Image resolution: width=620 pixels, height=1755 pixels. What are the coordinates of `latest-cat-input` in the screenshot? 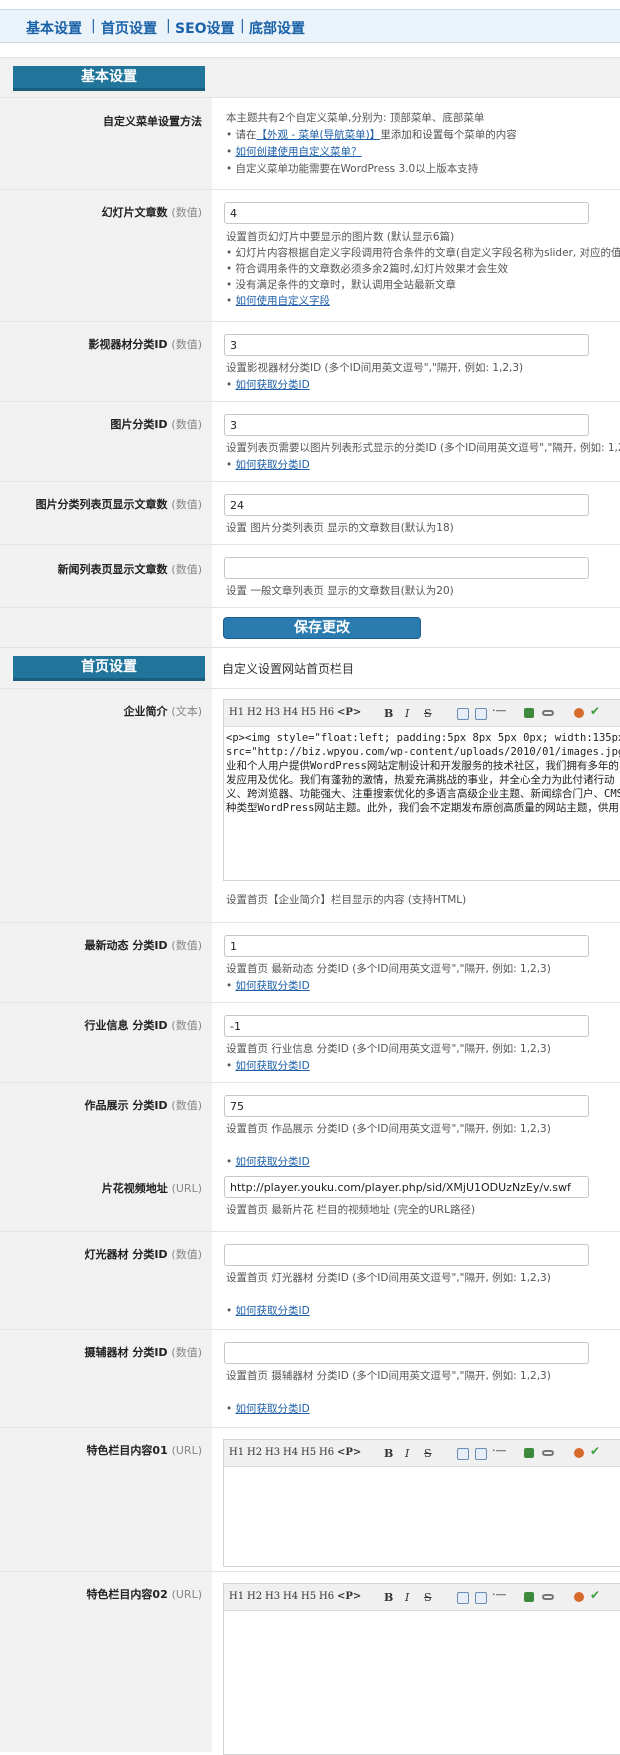 It's located at (406, 946).